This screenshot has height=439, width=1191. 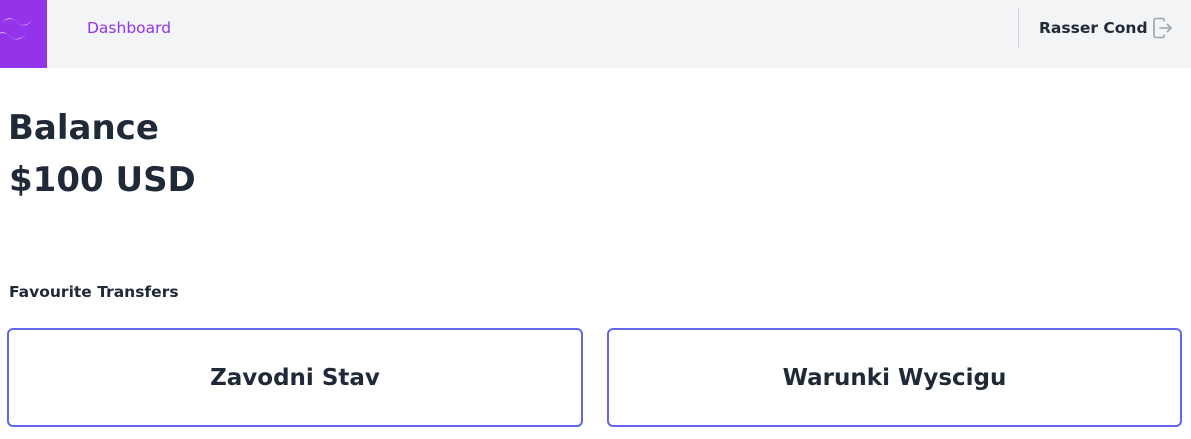 I want to click on logout-button, so click(x=1162, y=28).